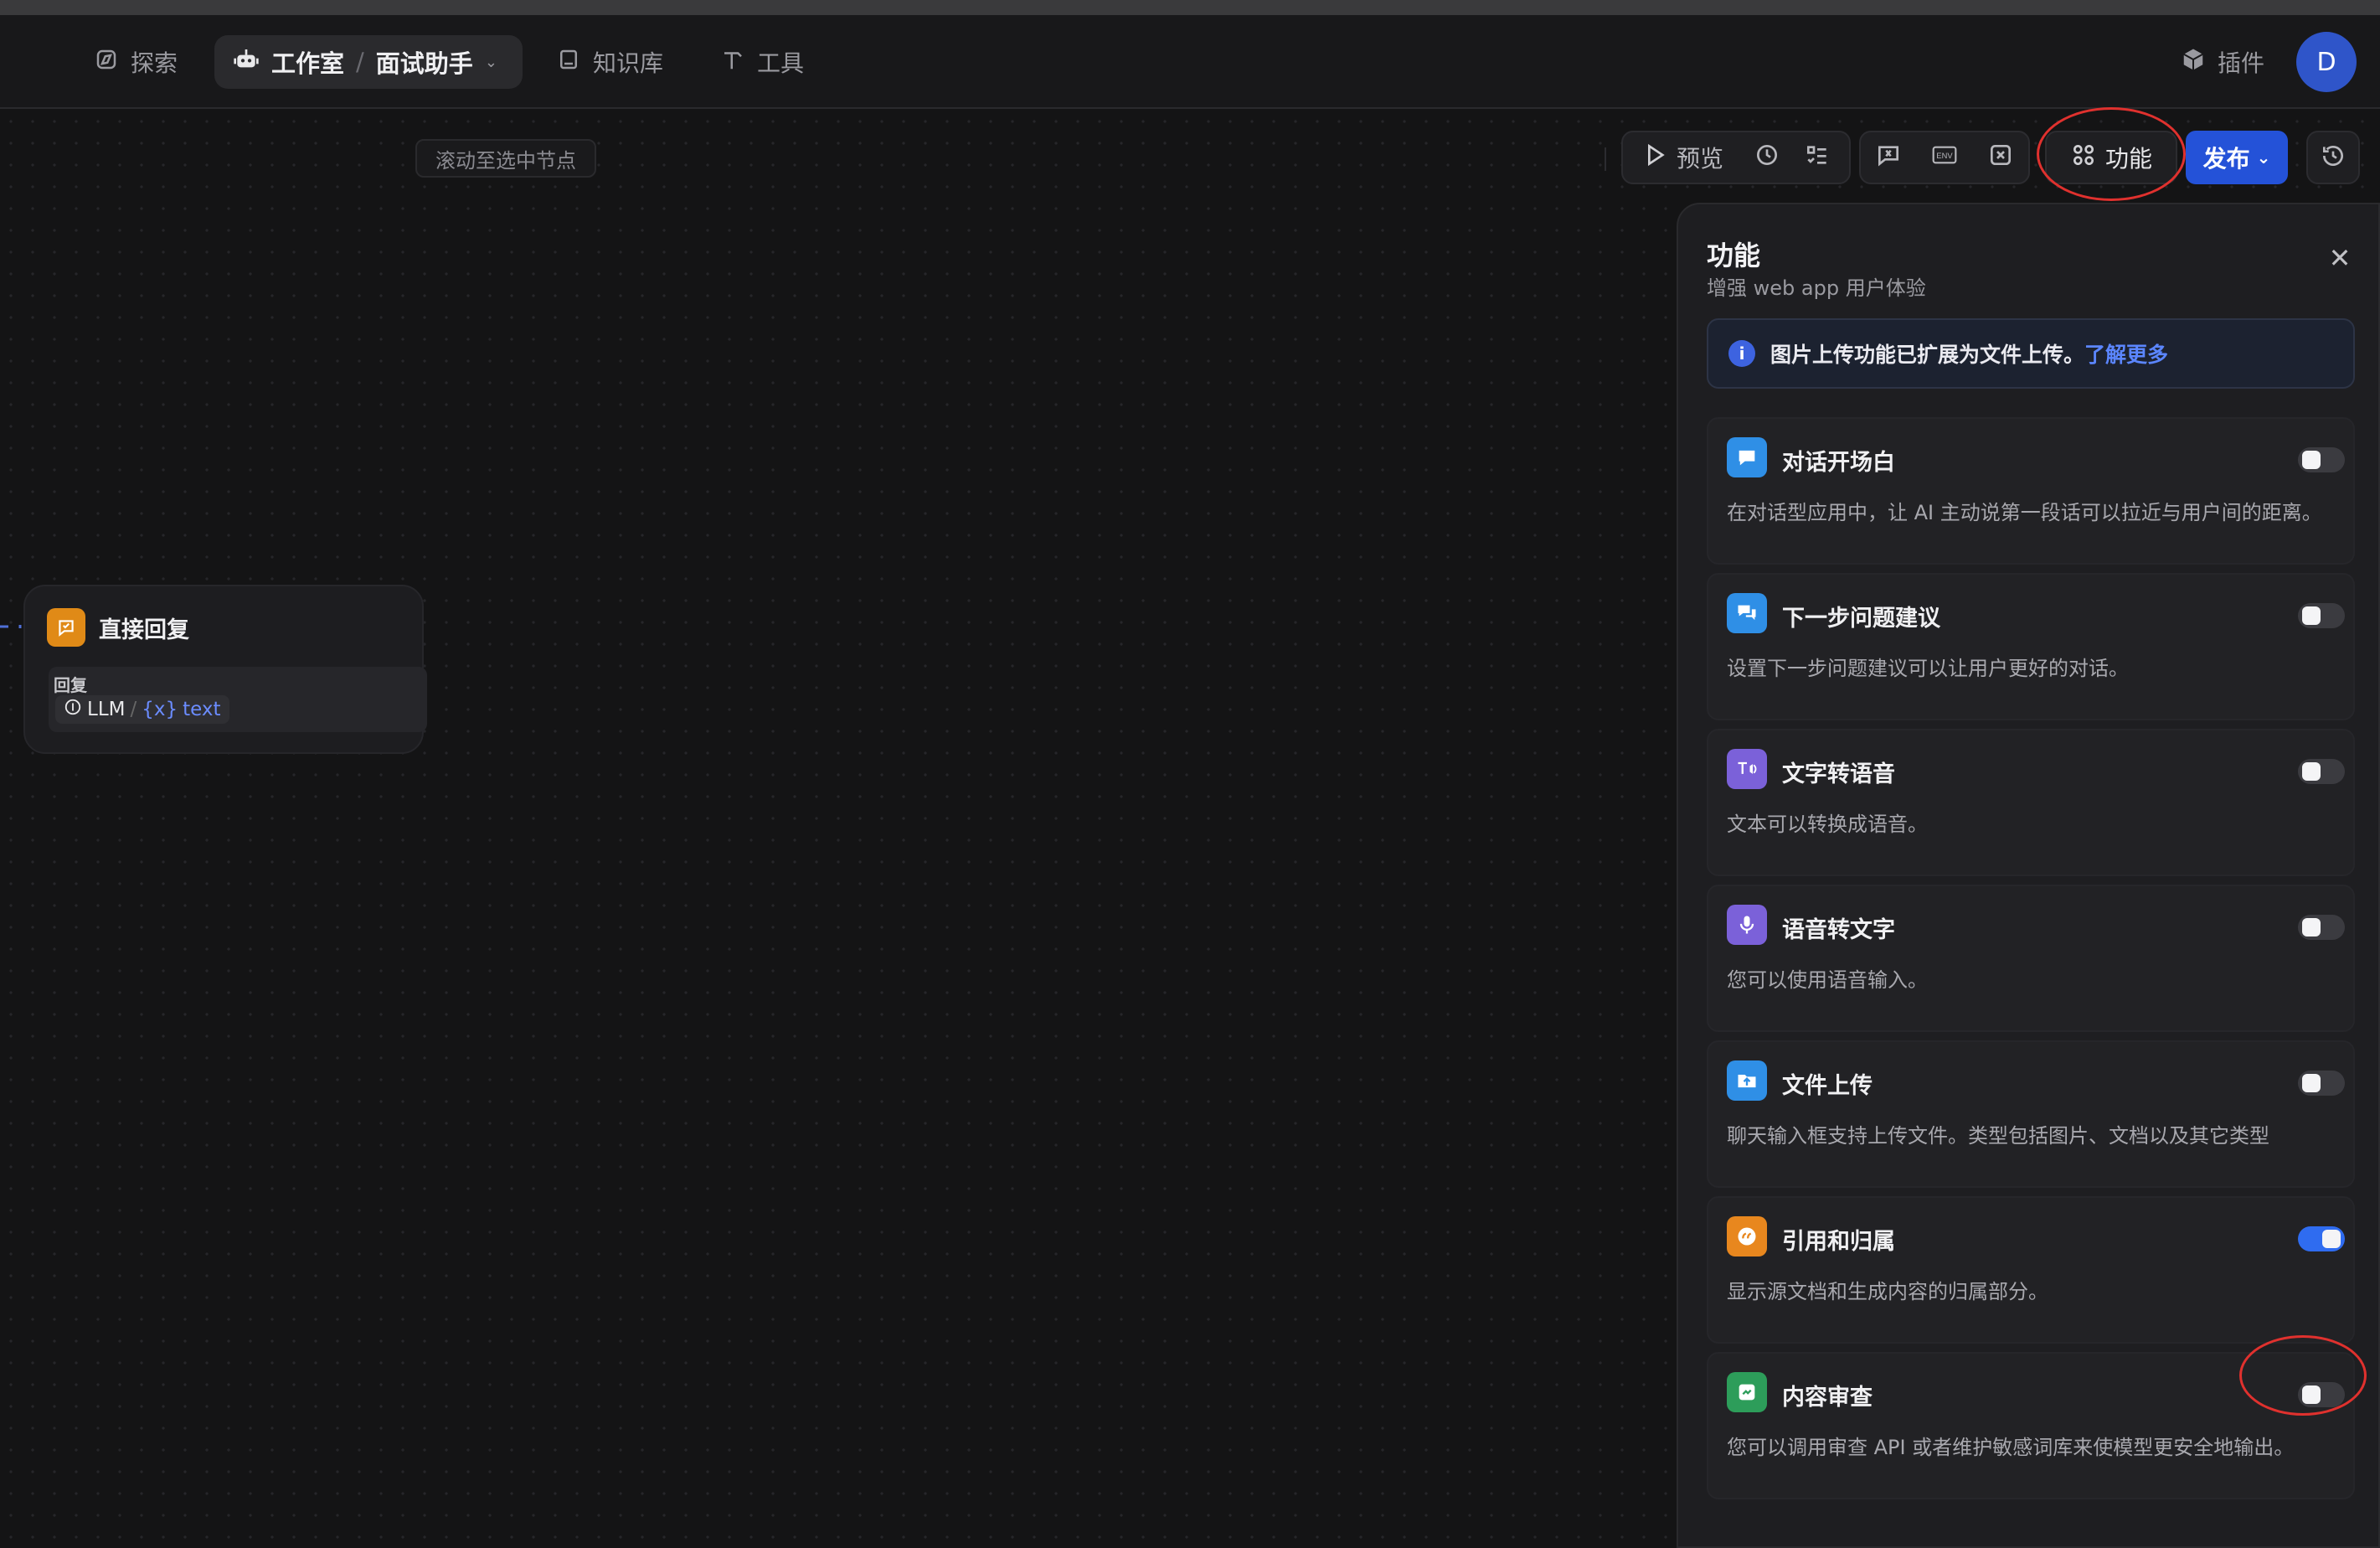 The height and width of the screenshot is (1548, 2380). Describe the element at coordinates (2126, 355) in the screenshot. I see `learn-more-link: 了解更多` at that location.